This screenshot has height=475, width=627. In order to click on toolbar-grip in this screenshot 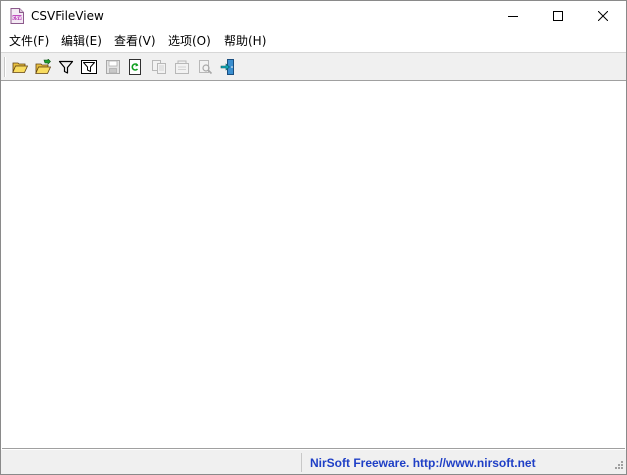, I will do `click(5, 67)`.